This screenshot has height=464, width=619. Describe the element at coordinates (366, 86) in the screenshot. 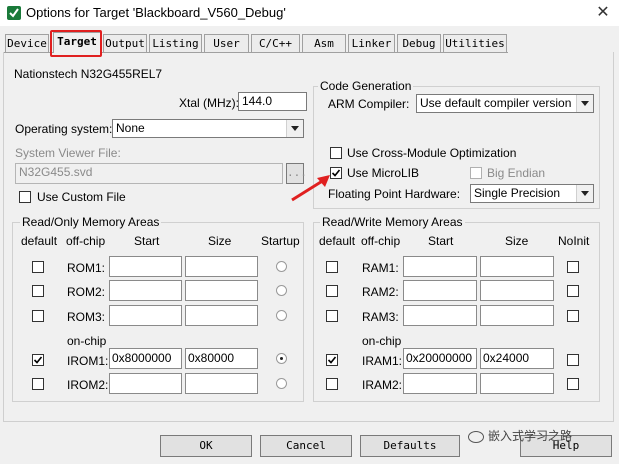

I see `code-generation-title: Code Generation` at that location.